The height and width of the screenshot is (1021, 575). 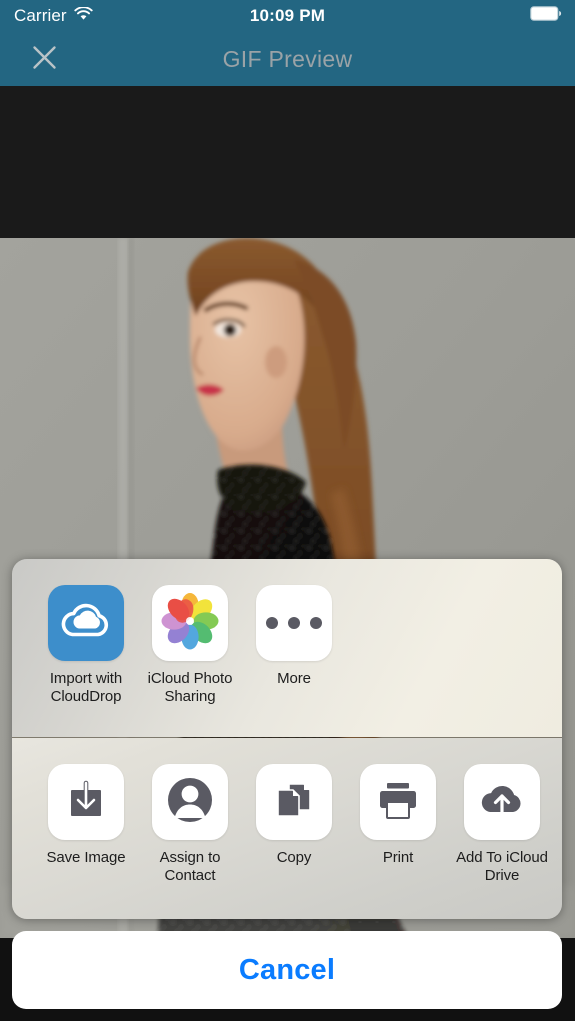 I want to click on status-bar-right, so click(x=546, y=16).